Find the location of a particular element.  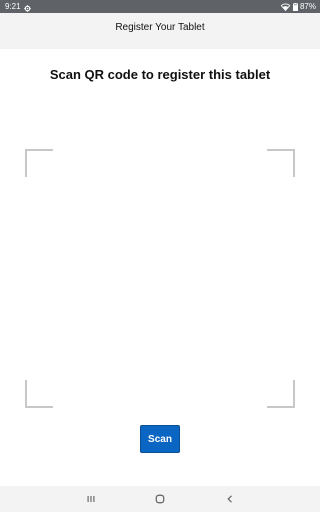

settings-gear-icon is located at coordinates (27, 7).